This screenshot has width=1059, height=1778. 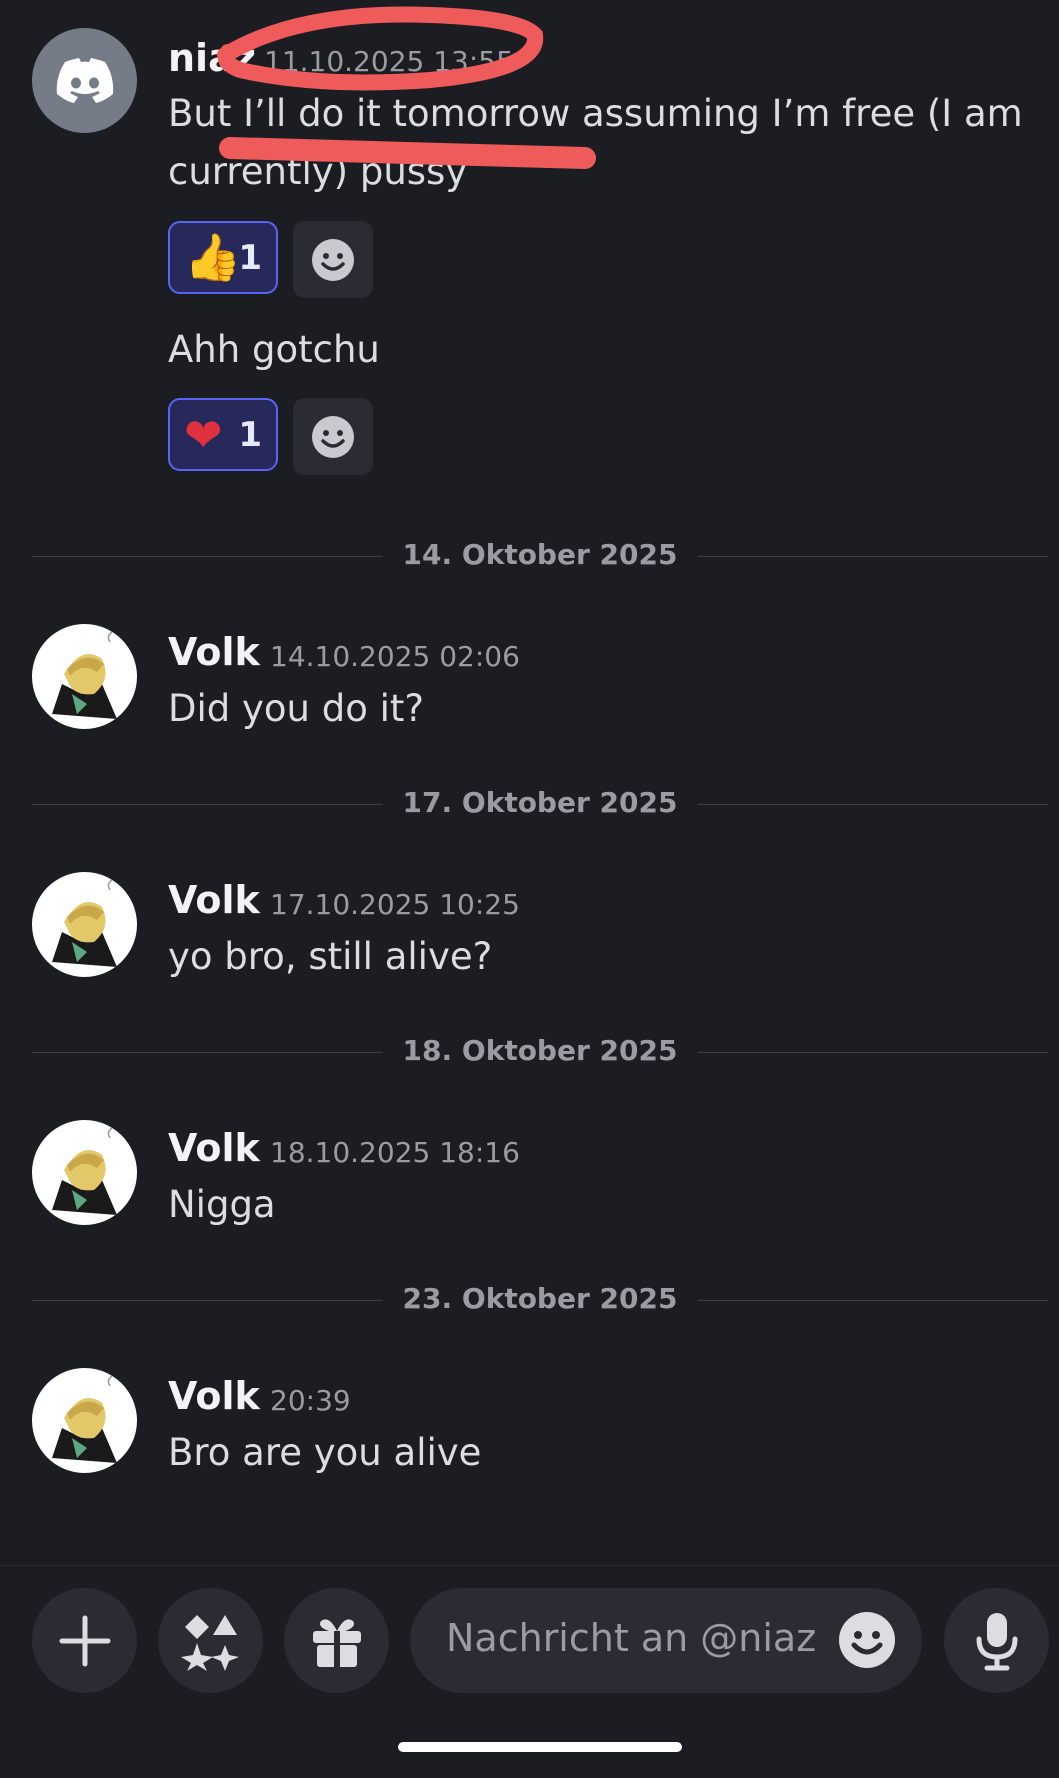 What do you see at coordinates (212, 58) in the screenshot?
I see `author-name: niaz` at bounding box center [212, 58].